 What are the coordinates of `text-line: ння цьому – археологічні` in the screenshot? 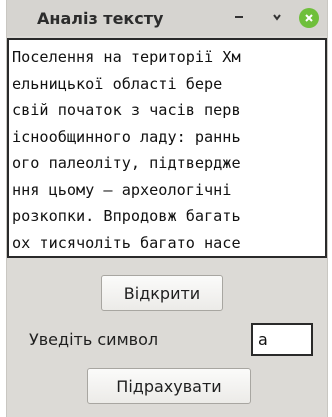 It's located at (122, 189).